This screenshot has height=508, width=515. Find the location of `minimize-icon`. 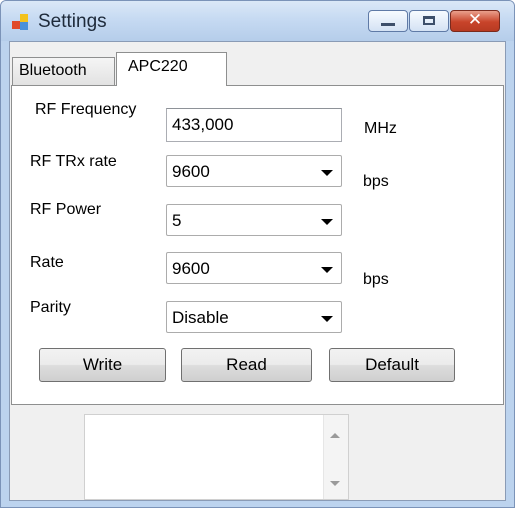

minimize-icon is located at coordinates (388, 24).